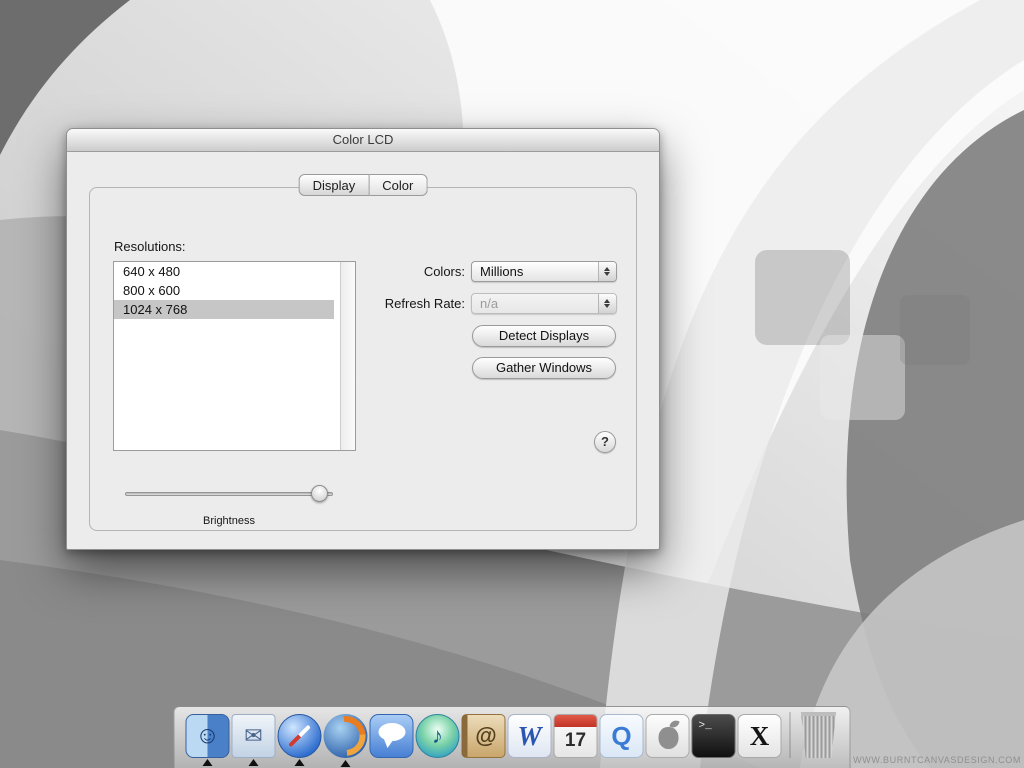 The image size is (1024, 768). I want to click on tab-display: Display, so click(334, 185).